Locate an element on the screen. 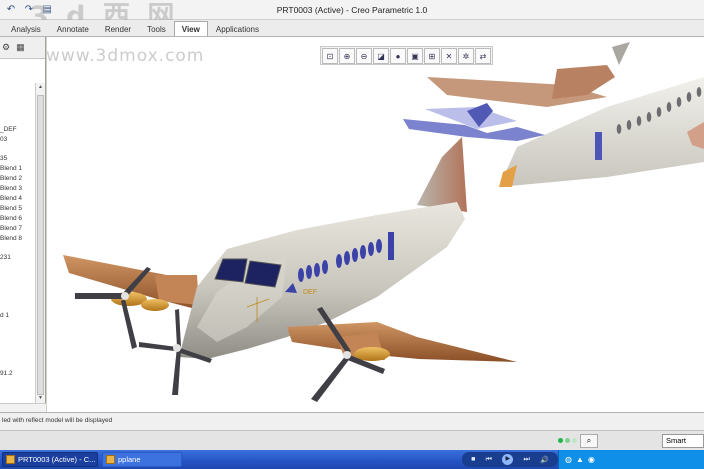  volume-icon: 🔊 is located at coordinates (544, 460).